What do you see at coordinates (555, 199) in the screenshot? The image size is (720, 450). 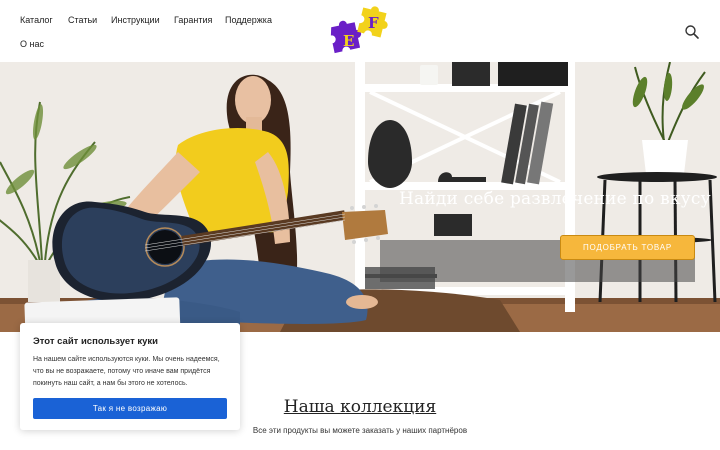 I see `hero-title: Найди себе развлечение по вкусу` at bounding box center [555, 199].